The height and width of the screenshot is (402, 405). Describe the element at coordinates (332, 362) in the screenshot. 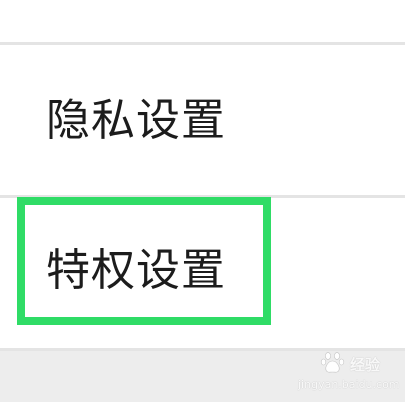

I see `baidu-paw-icon` at that location.